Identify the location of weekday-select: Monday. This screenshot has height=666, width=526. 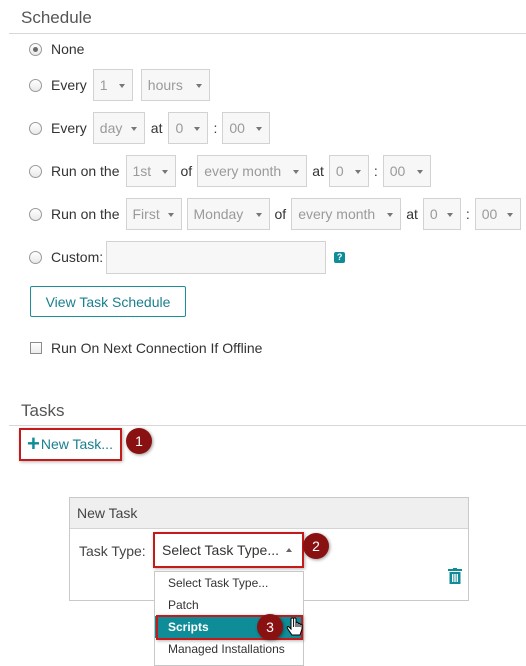
(228, 214).